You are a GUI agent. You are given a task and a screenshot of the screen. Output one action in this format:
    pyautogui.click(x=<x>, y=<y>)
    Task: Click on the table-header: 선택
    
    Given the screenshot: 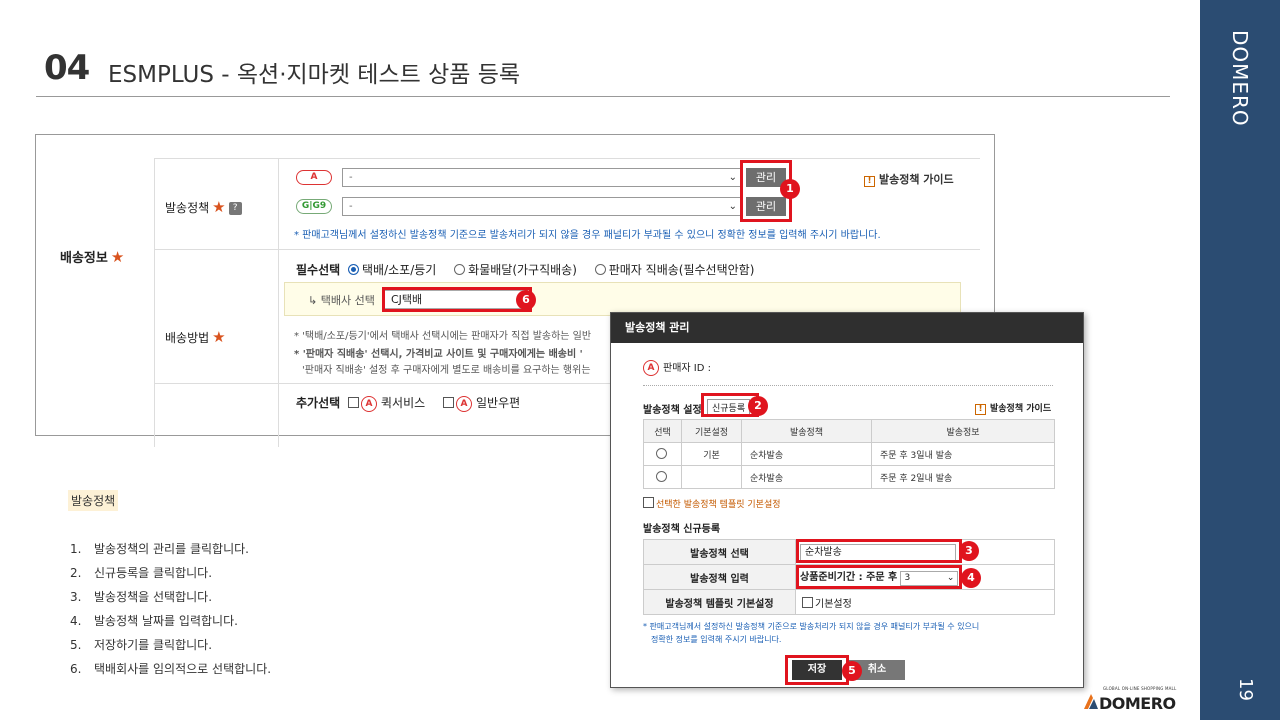 What is the action you would take?
    pyautogui.click(x=662, y=431)
    